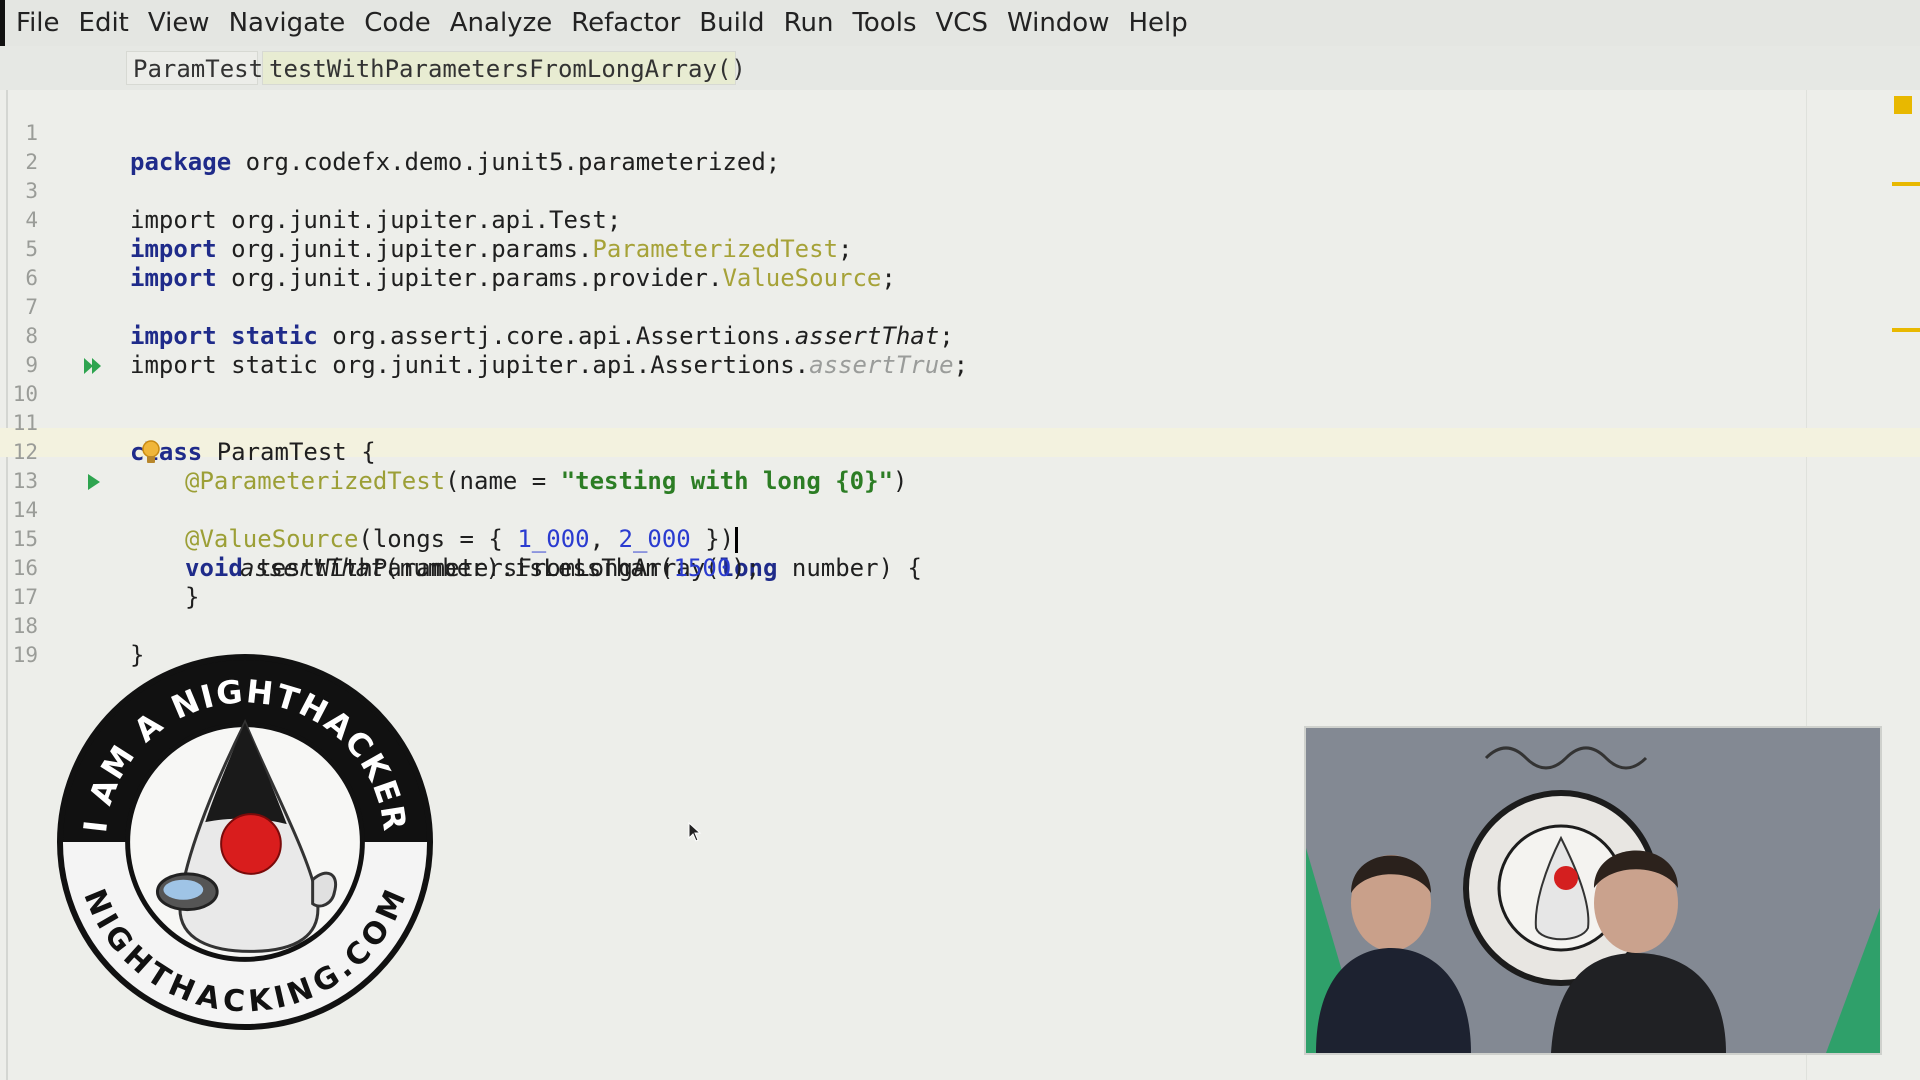 This screenshot has width=1920, height=1080. What do you see at coordinates (960, 639) in the screenshot?
I see `code-line: 19` at bounding box center [960, 639].